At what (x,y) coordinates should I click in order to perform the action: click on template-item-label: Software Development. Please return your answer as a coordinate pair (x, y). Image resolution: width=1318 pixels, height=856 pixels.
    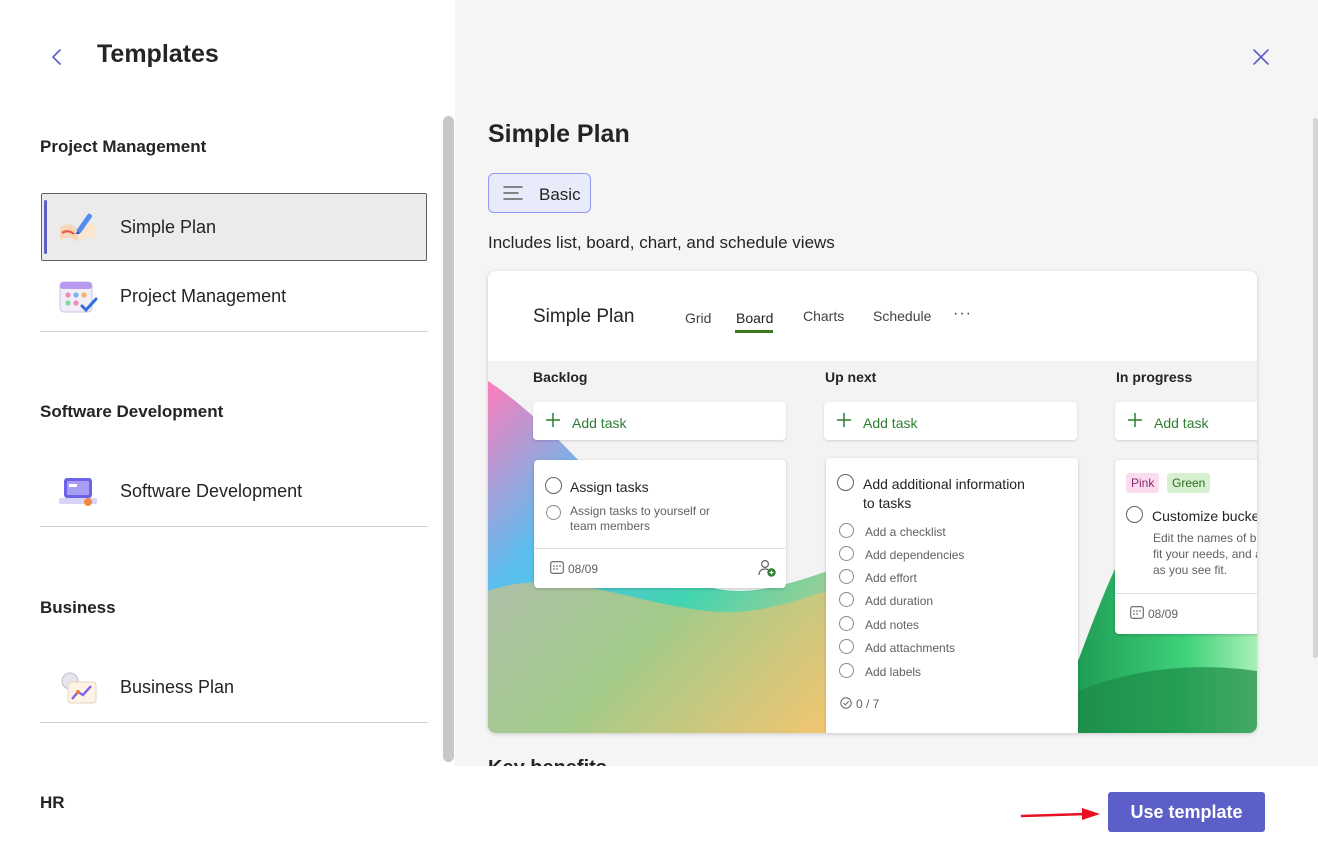
    Looking at the image, I should click on (211, 491).